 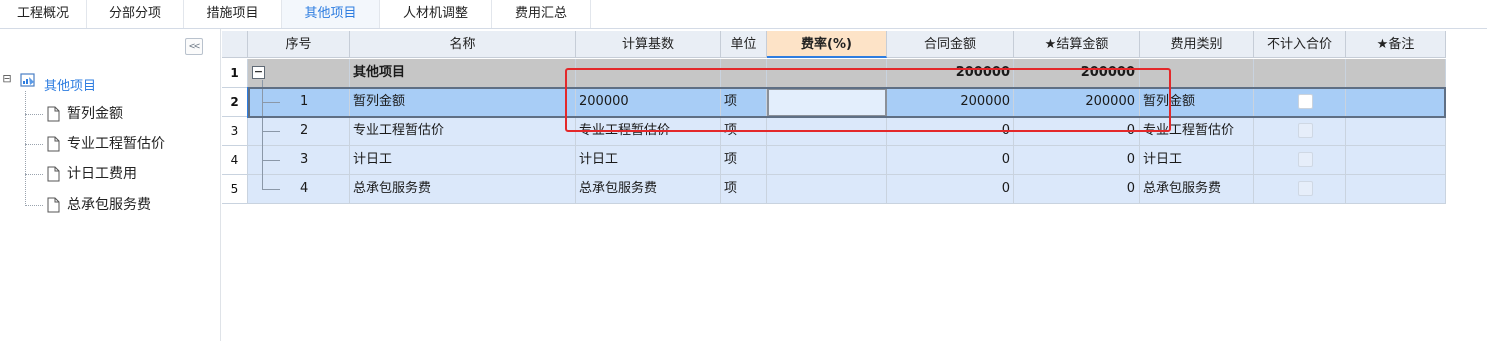 I want to click on column-header-unit: 单位, so click(x=744, y=44).